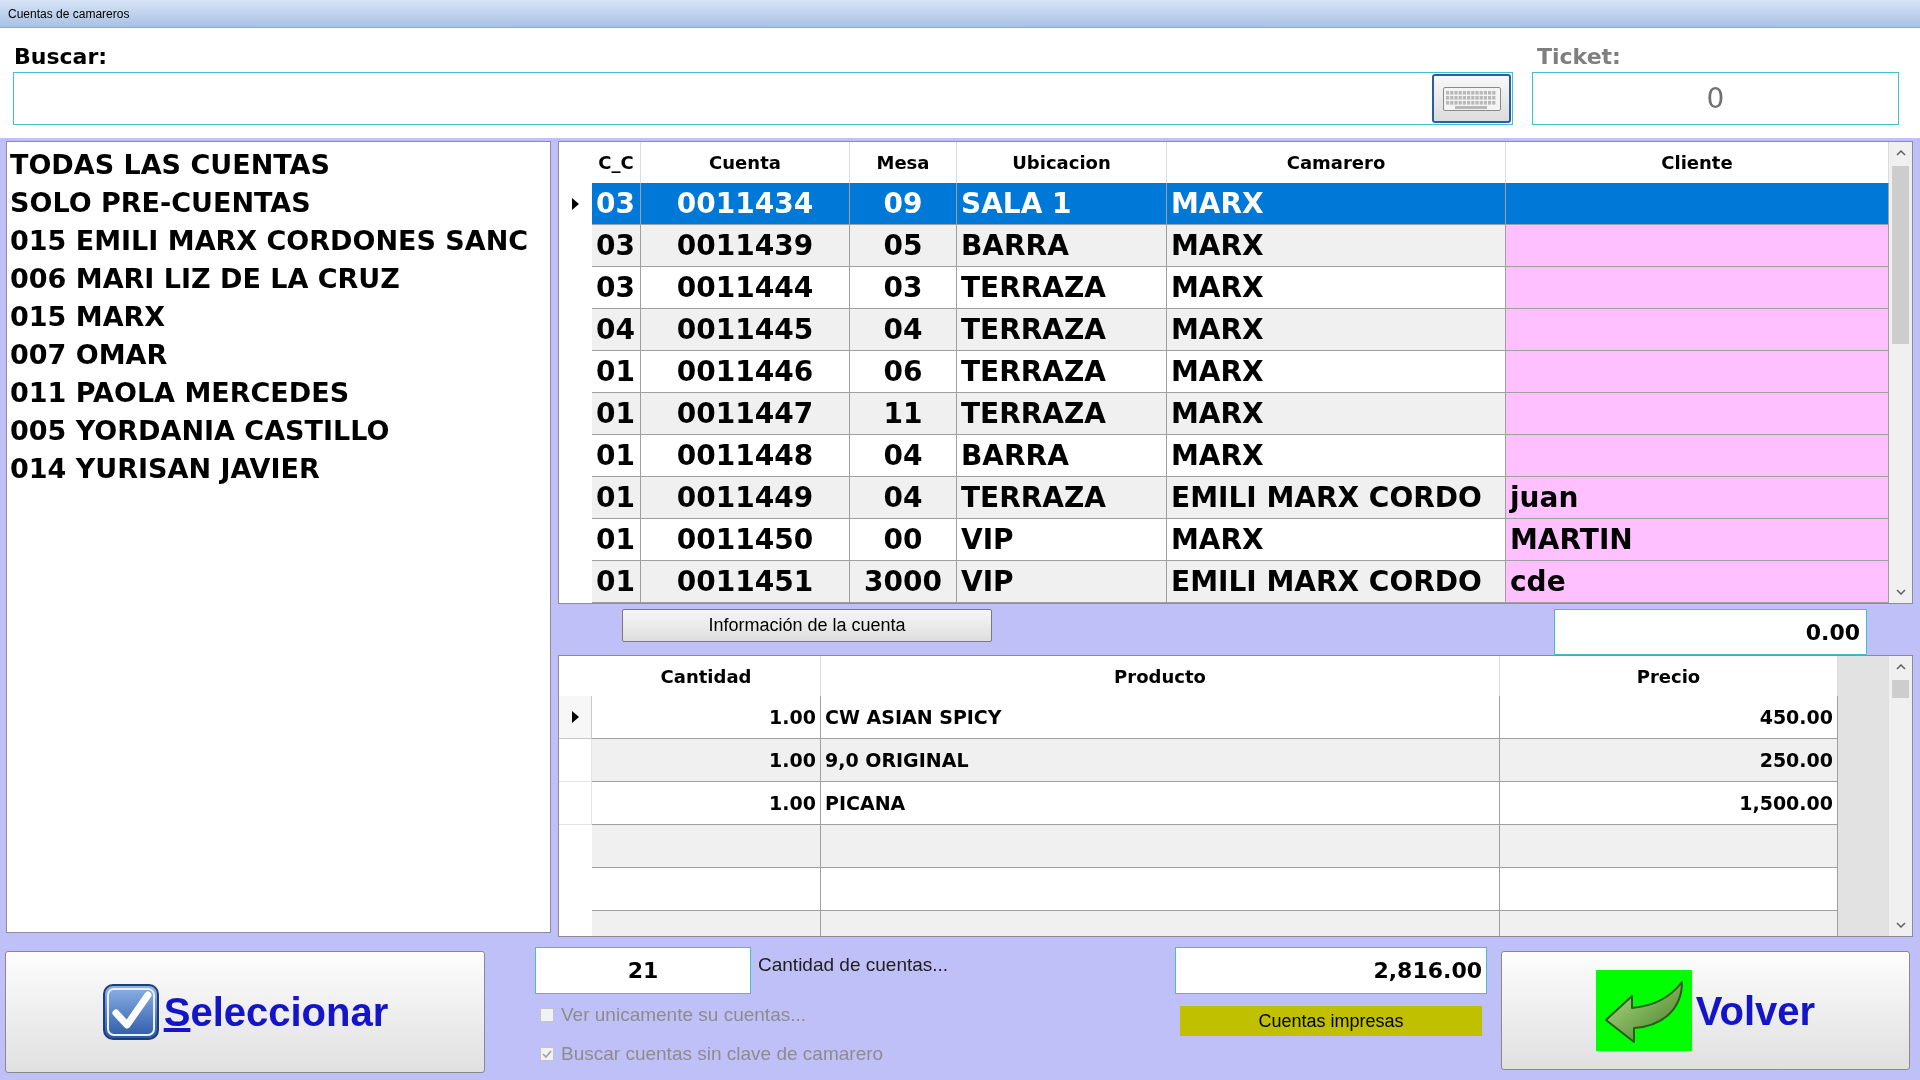  Describe the element at coordinates (1331, 970) in the screenshot. I see `total-field: 2,816.00` at that location.